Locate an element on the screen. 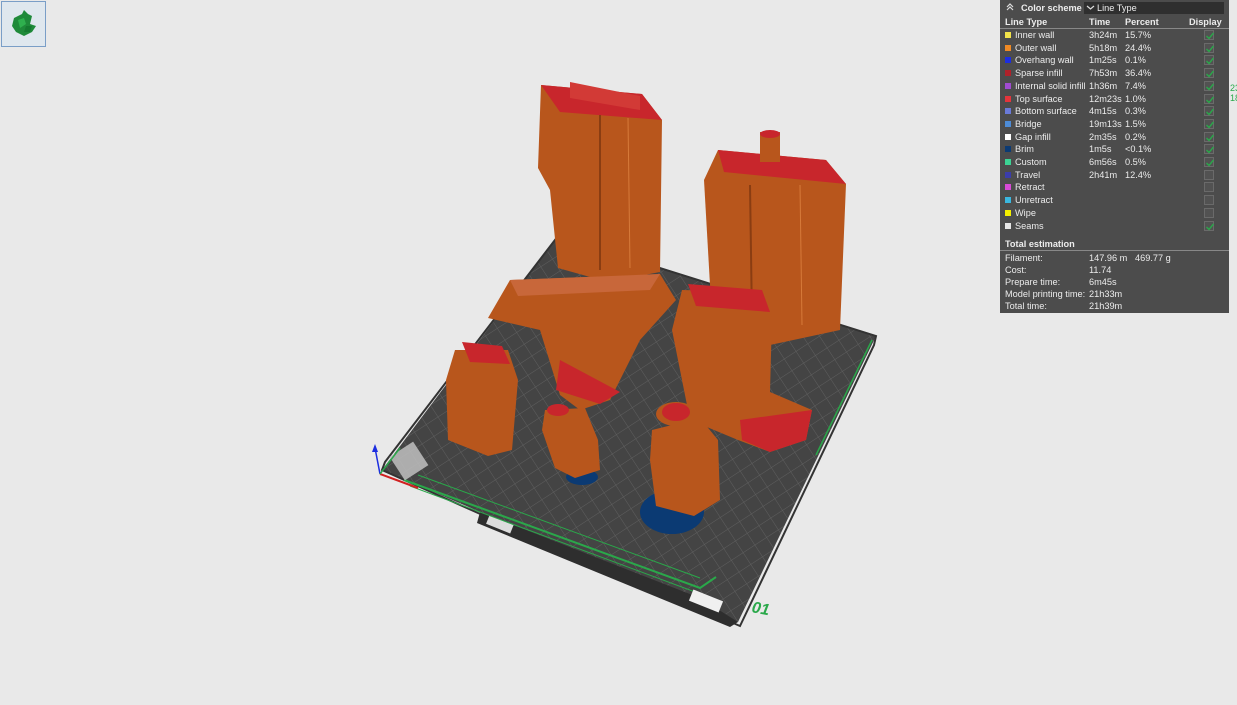  cost-label: Cost: is located at coordinates (1016, 270).